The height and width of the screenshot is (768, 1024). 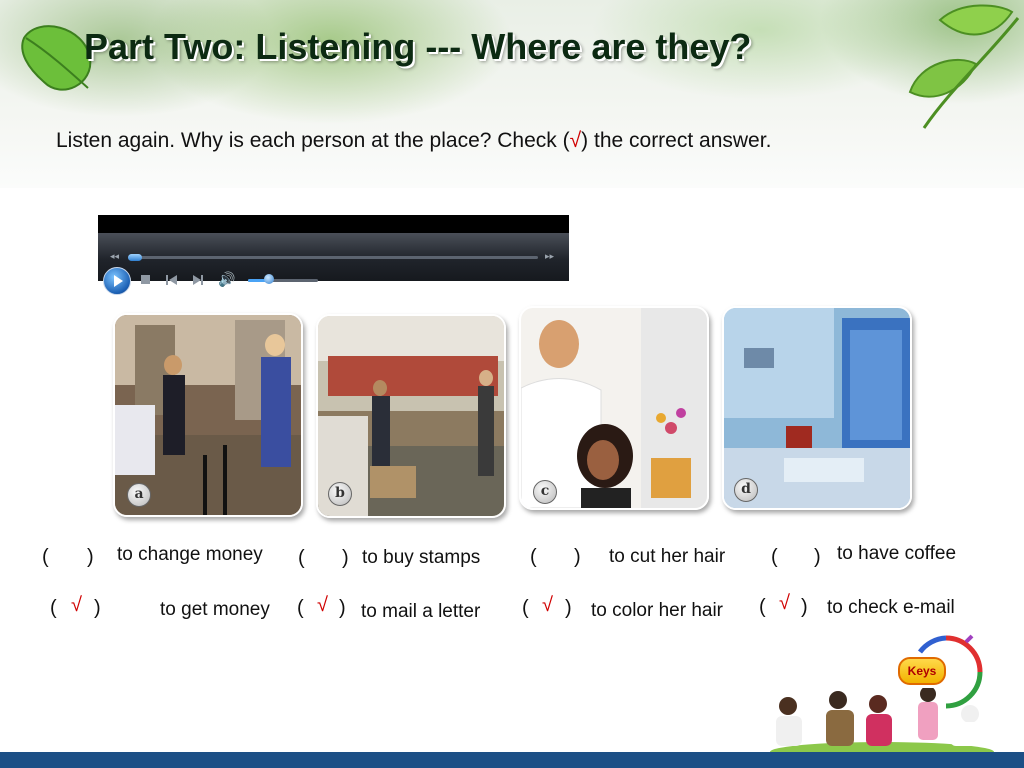 I want to click on answer-d1-close-paren: ), so click(x=817, y=557).